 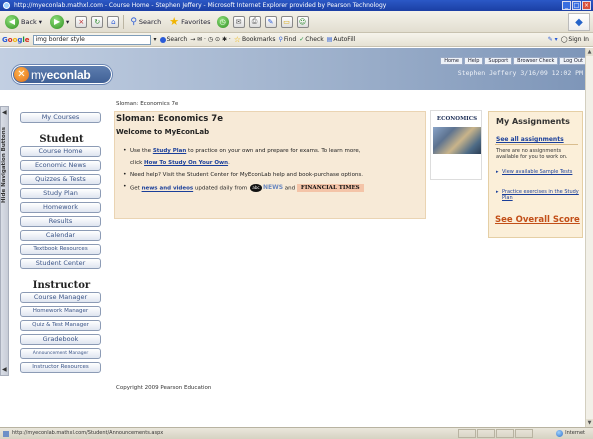 What do you see at coordinates (474, 61) in the screenshot?
I see `help-link: Help` at bounding box center [474, 61].